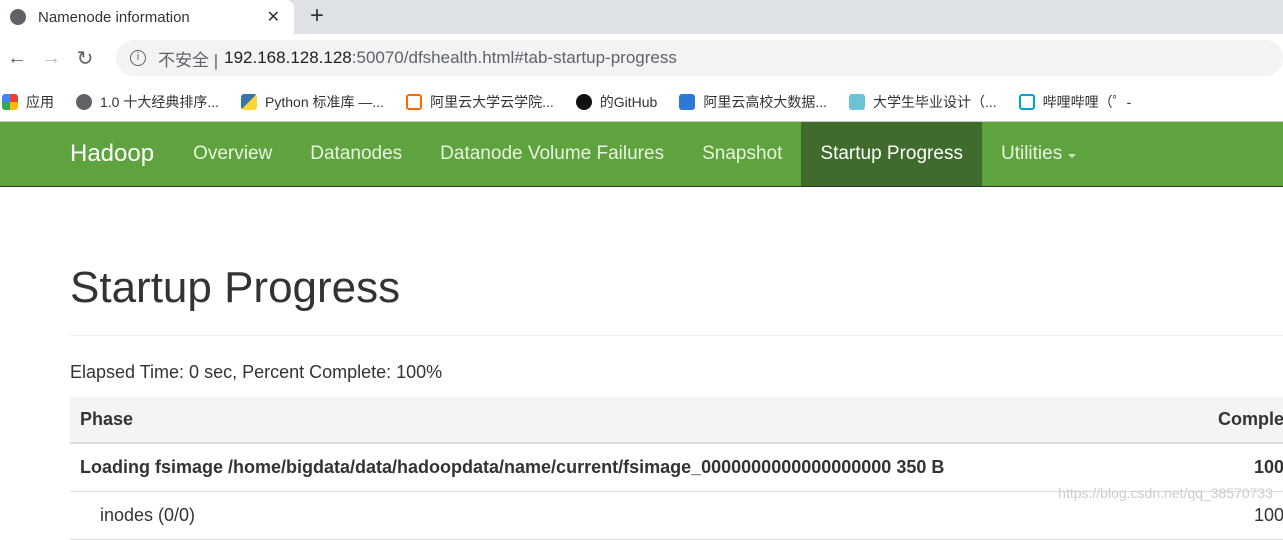 The image size is (1283, 540). Describe the element at coordinates (626, 420) in the screenshot. I see `header-phase: Phase` at that location.